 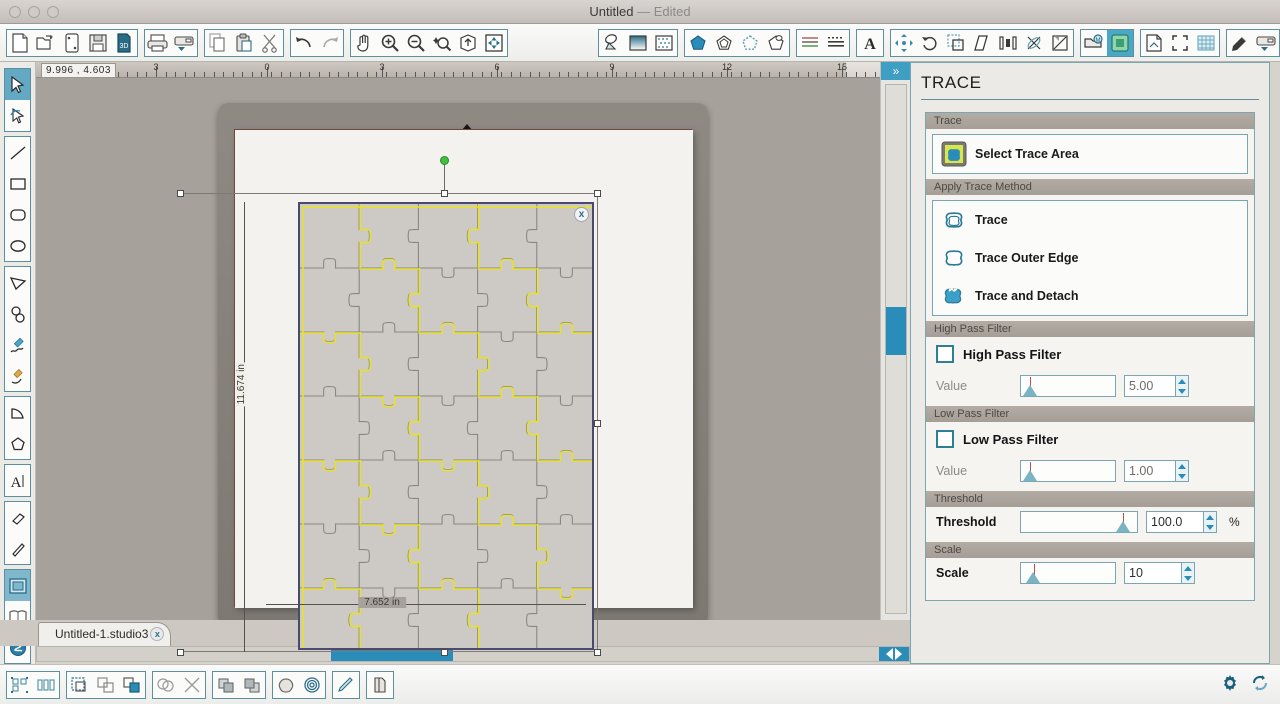 I want to click on text-tool: A, so click(x=17, y=480).